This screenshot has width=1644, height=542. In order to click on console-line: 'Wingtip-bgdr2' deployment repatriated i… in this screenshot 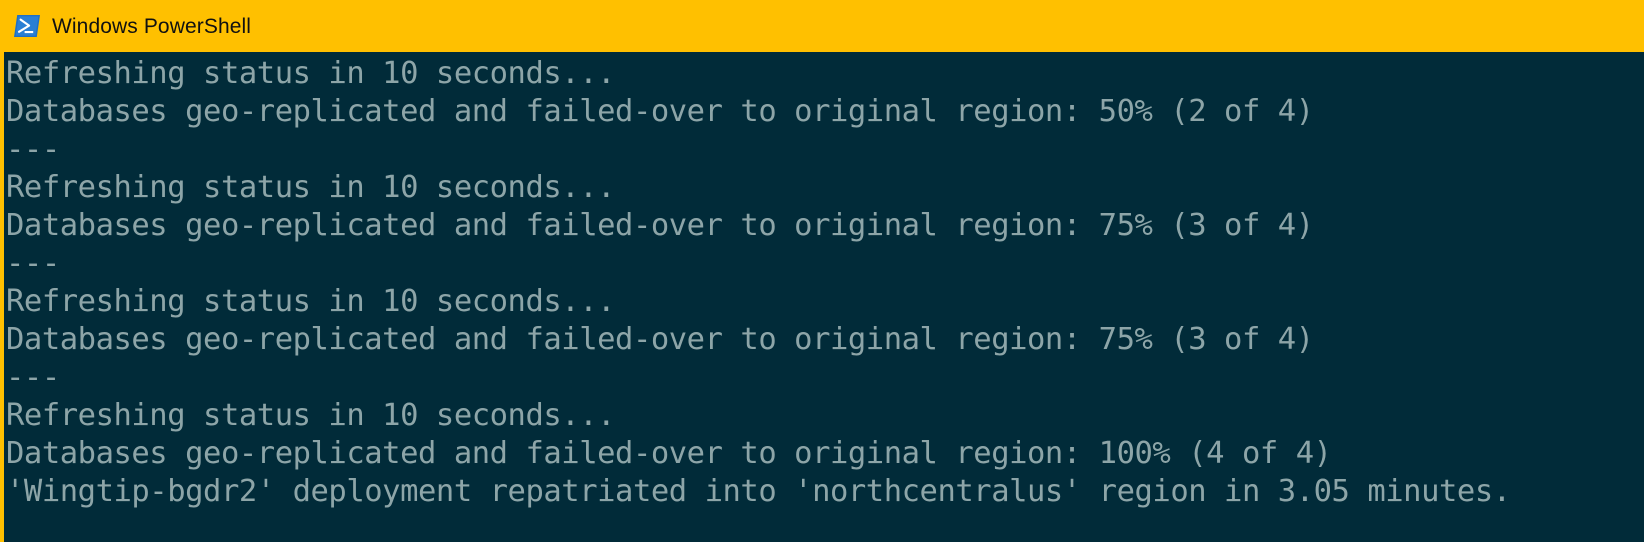, I will do `click(758, 491)`.